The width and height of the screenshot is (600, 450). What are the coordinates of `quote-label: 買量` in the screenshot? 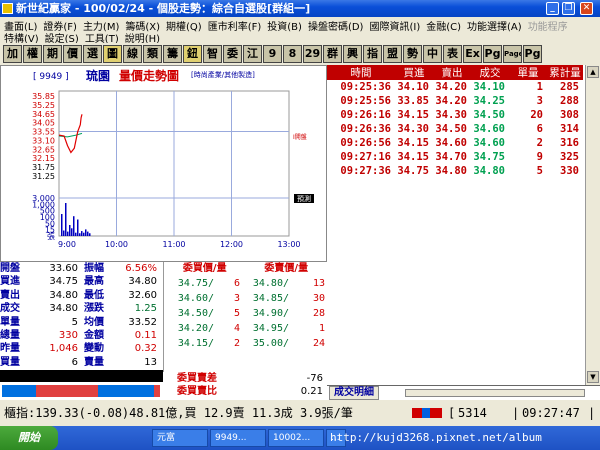 It's located at (10, 362).